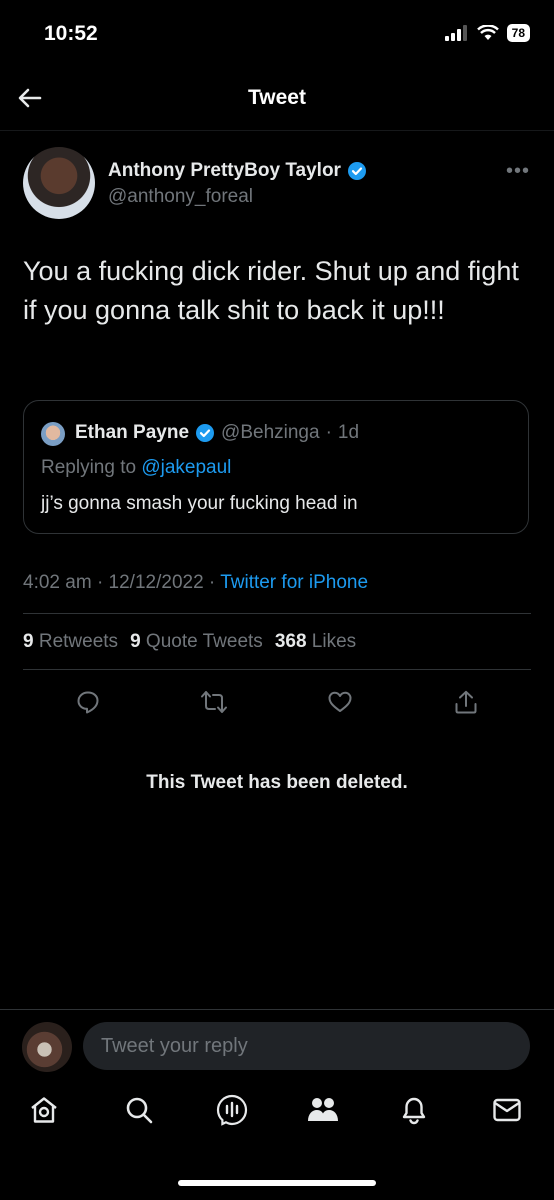  What do you see at coordinates (277, 782) in the screenshot?
I see `deleted-tweet-notice: This Tweet has been deleted.` at bounding box center [277, 782].